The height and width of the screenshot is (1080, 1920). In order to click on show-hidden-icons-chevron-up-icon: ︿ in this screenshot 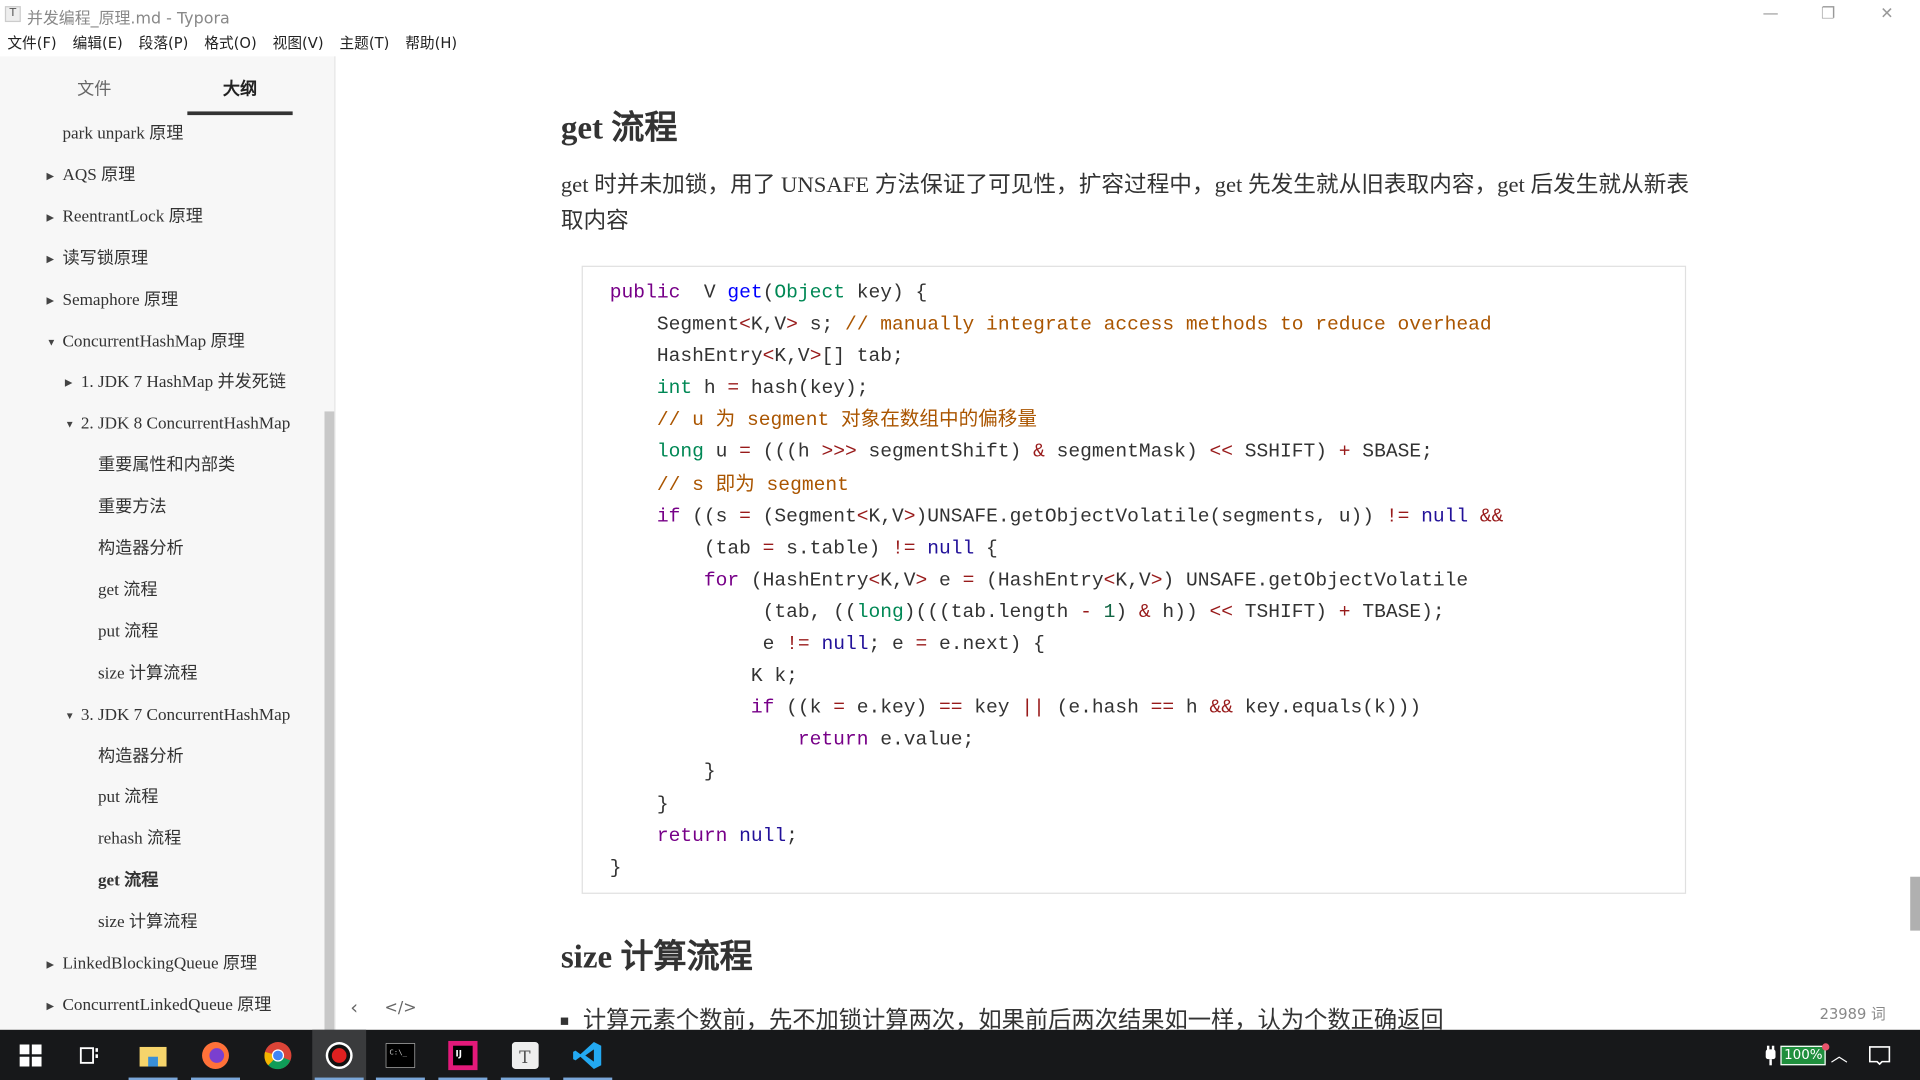, I will do `click(1839, 1055)`.